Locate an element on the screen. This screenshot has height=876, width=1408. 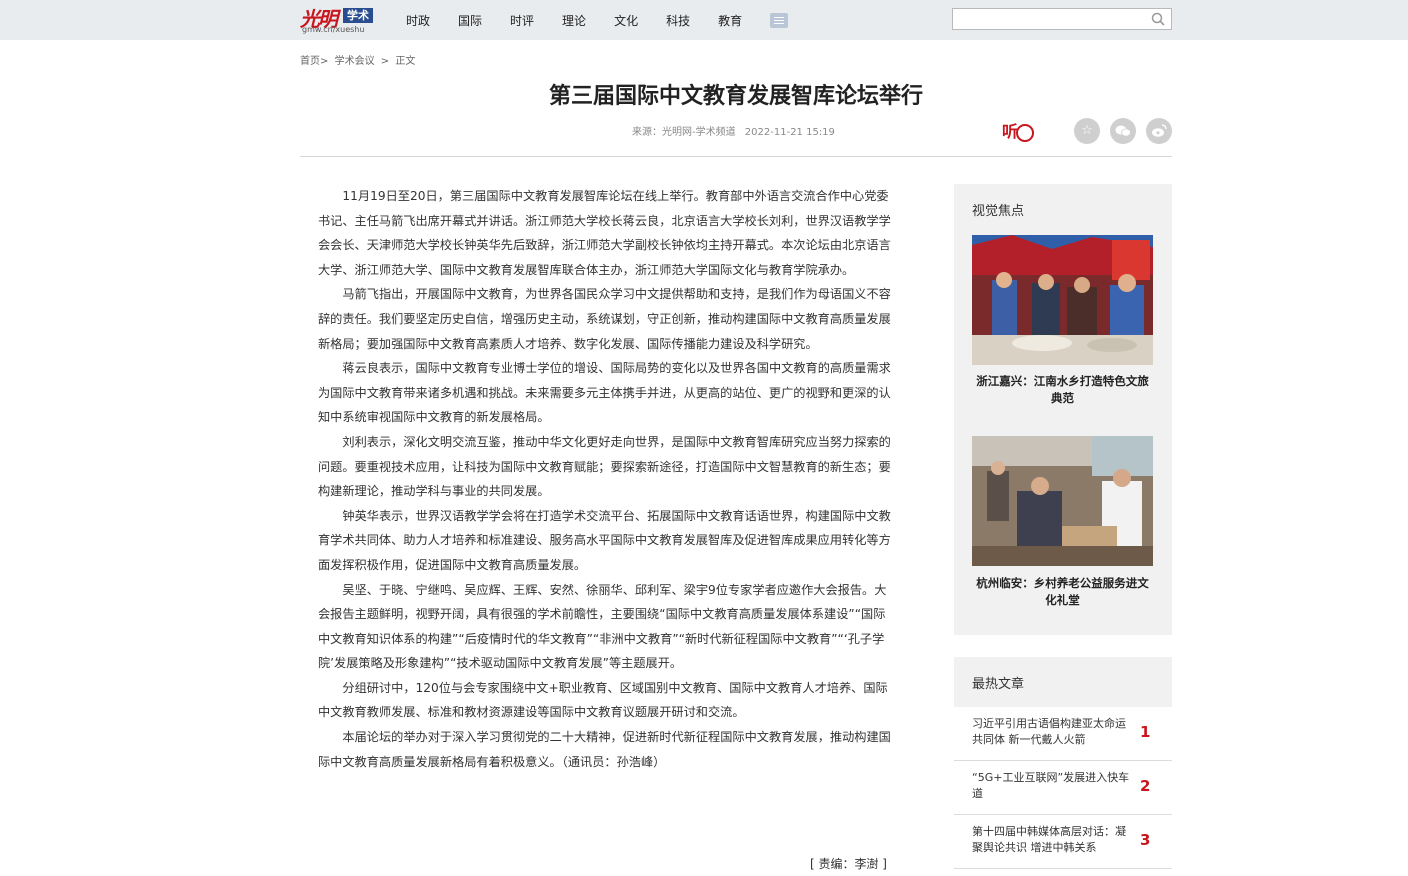
hot-article-item: 习近平引用古语倡构建亚太命运共同体 新一代戴人火箭 1 is located at coordinates (1063, 734).